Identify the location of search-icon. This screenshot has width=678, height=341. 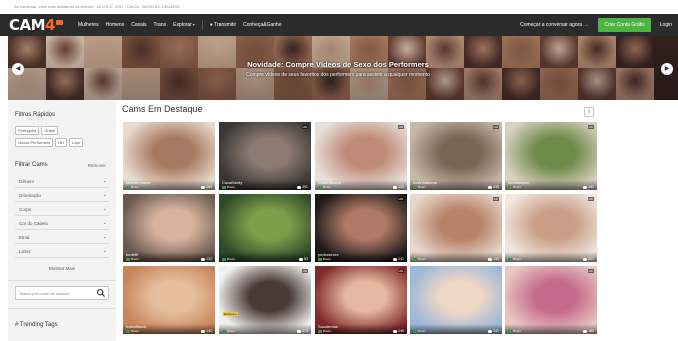
(101, 293).